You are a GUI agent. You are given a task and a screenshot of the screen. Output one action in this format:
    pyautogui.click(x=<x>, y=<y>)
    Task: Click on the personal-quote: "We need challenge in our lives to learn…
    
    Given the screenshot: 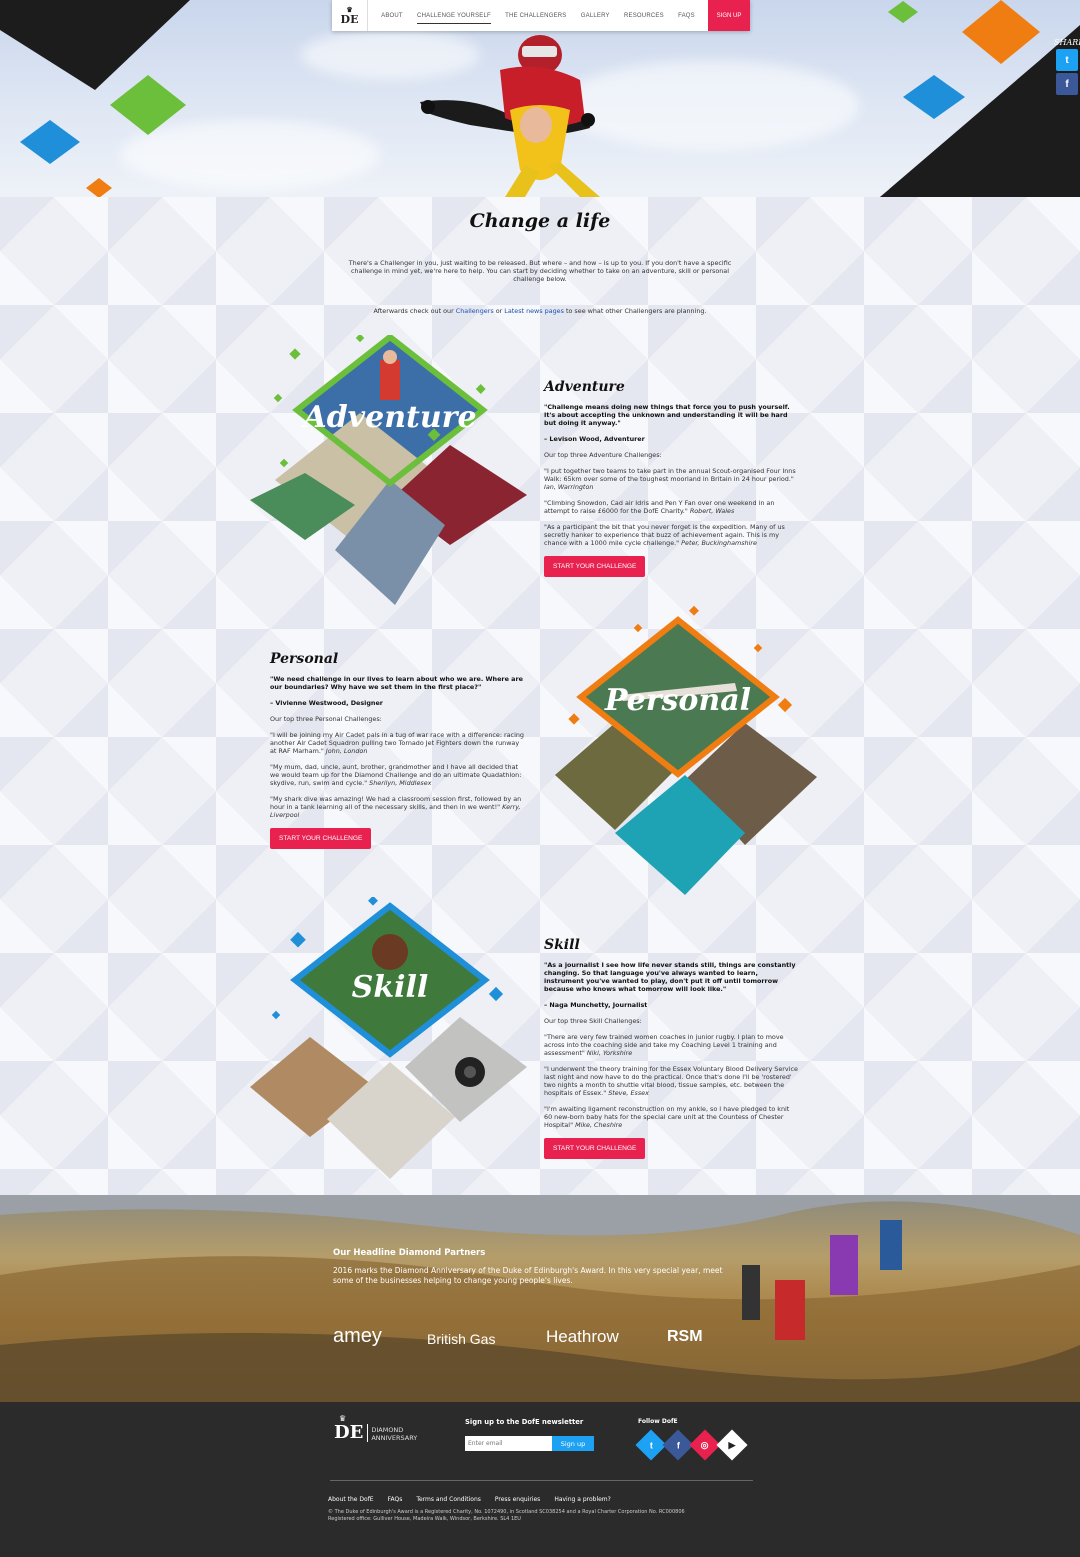 What is the action you would take?
    pyautogui.click(x=396, y=683)
    